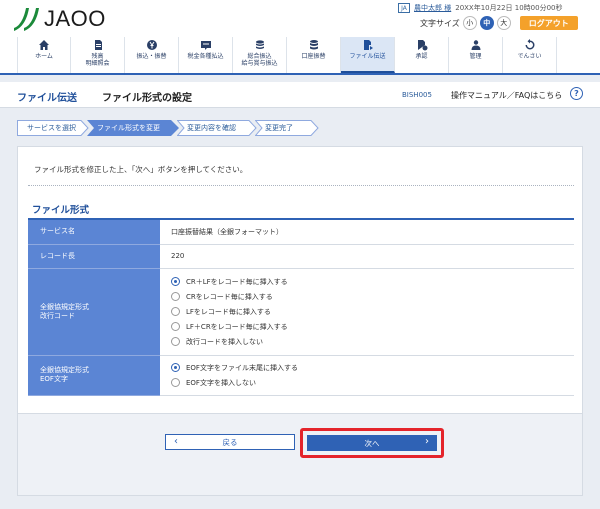 This screenshot has height=509, width=600. What do you see at coordinates (314, 45) in the screenshot?
I see `database-icon` at bounding box center [314, 45].